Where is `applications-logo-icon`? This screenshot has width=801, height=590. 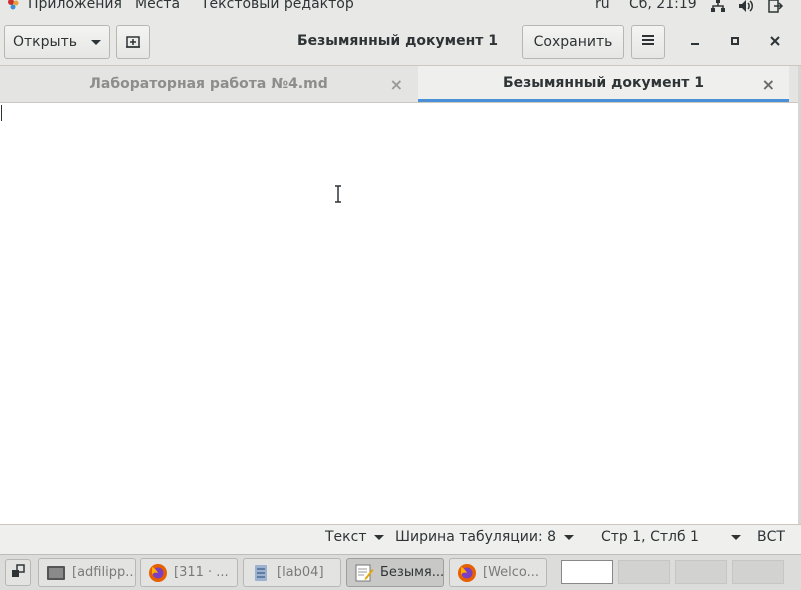
applications-logo-icon is located at coordinates (13, 5).